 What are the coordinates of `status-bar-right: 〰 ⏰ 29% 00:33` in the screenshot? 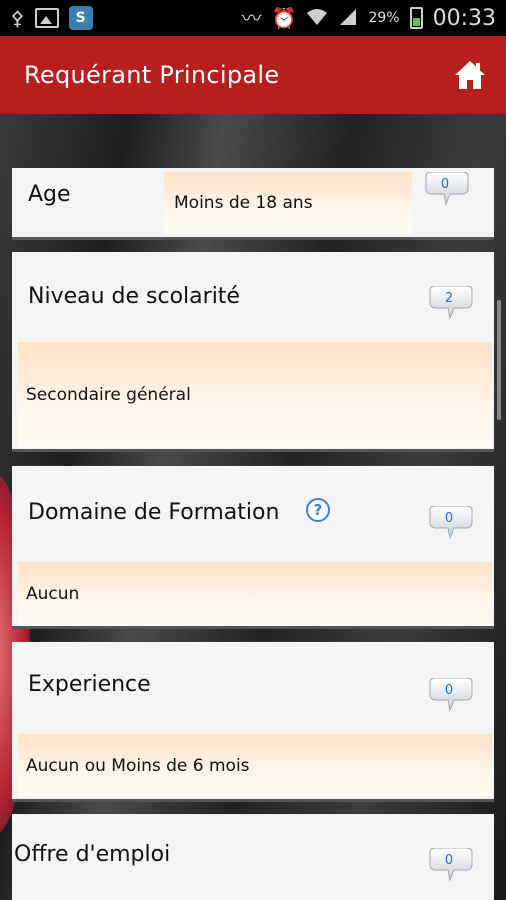 It's located at (369, 18).